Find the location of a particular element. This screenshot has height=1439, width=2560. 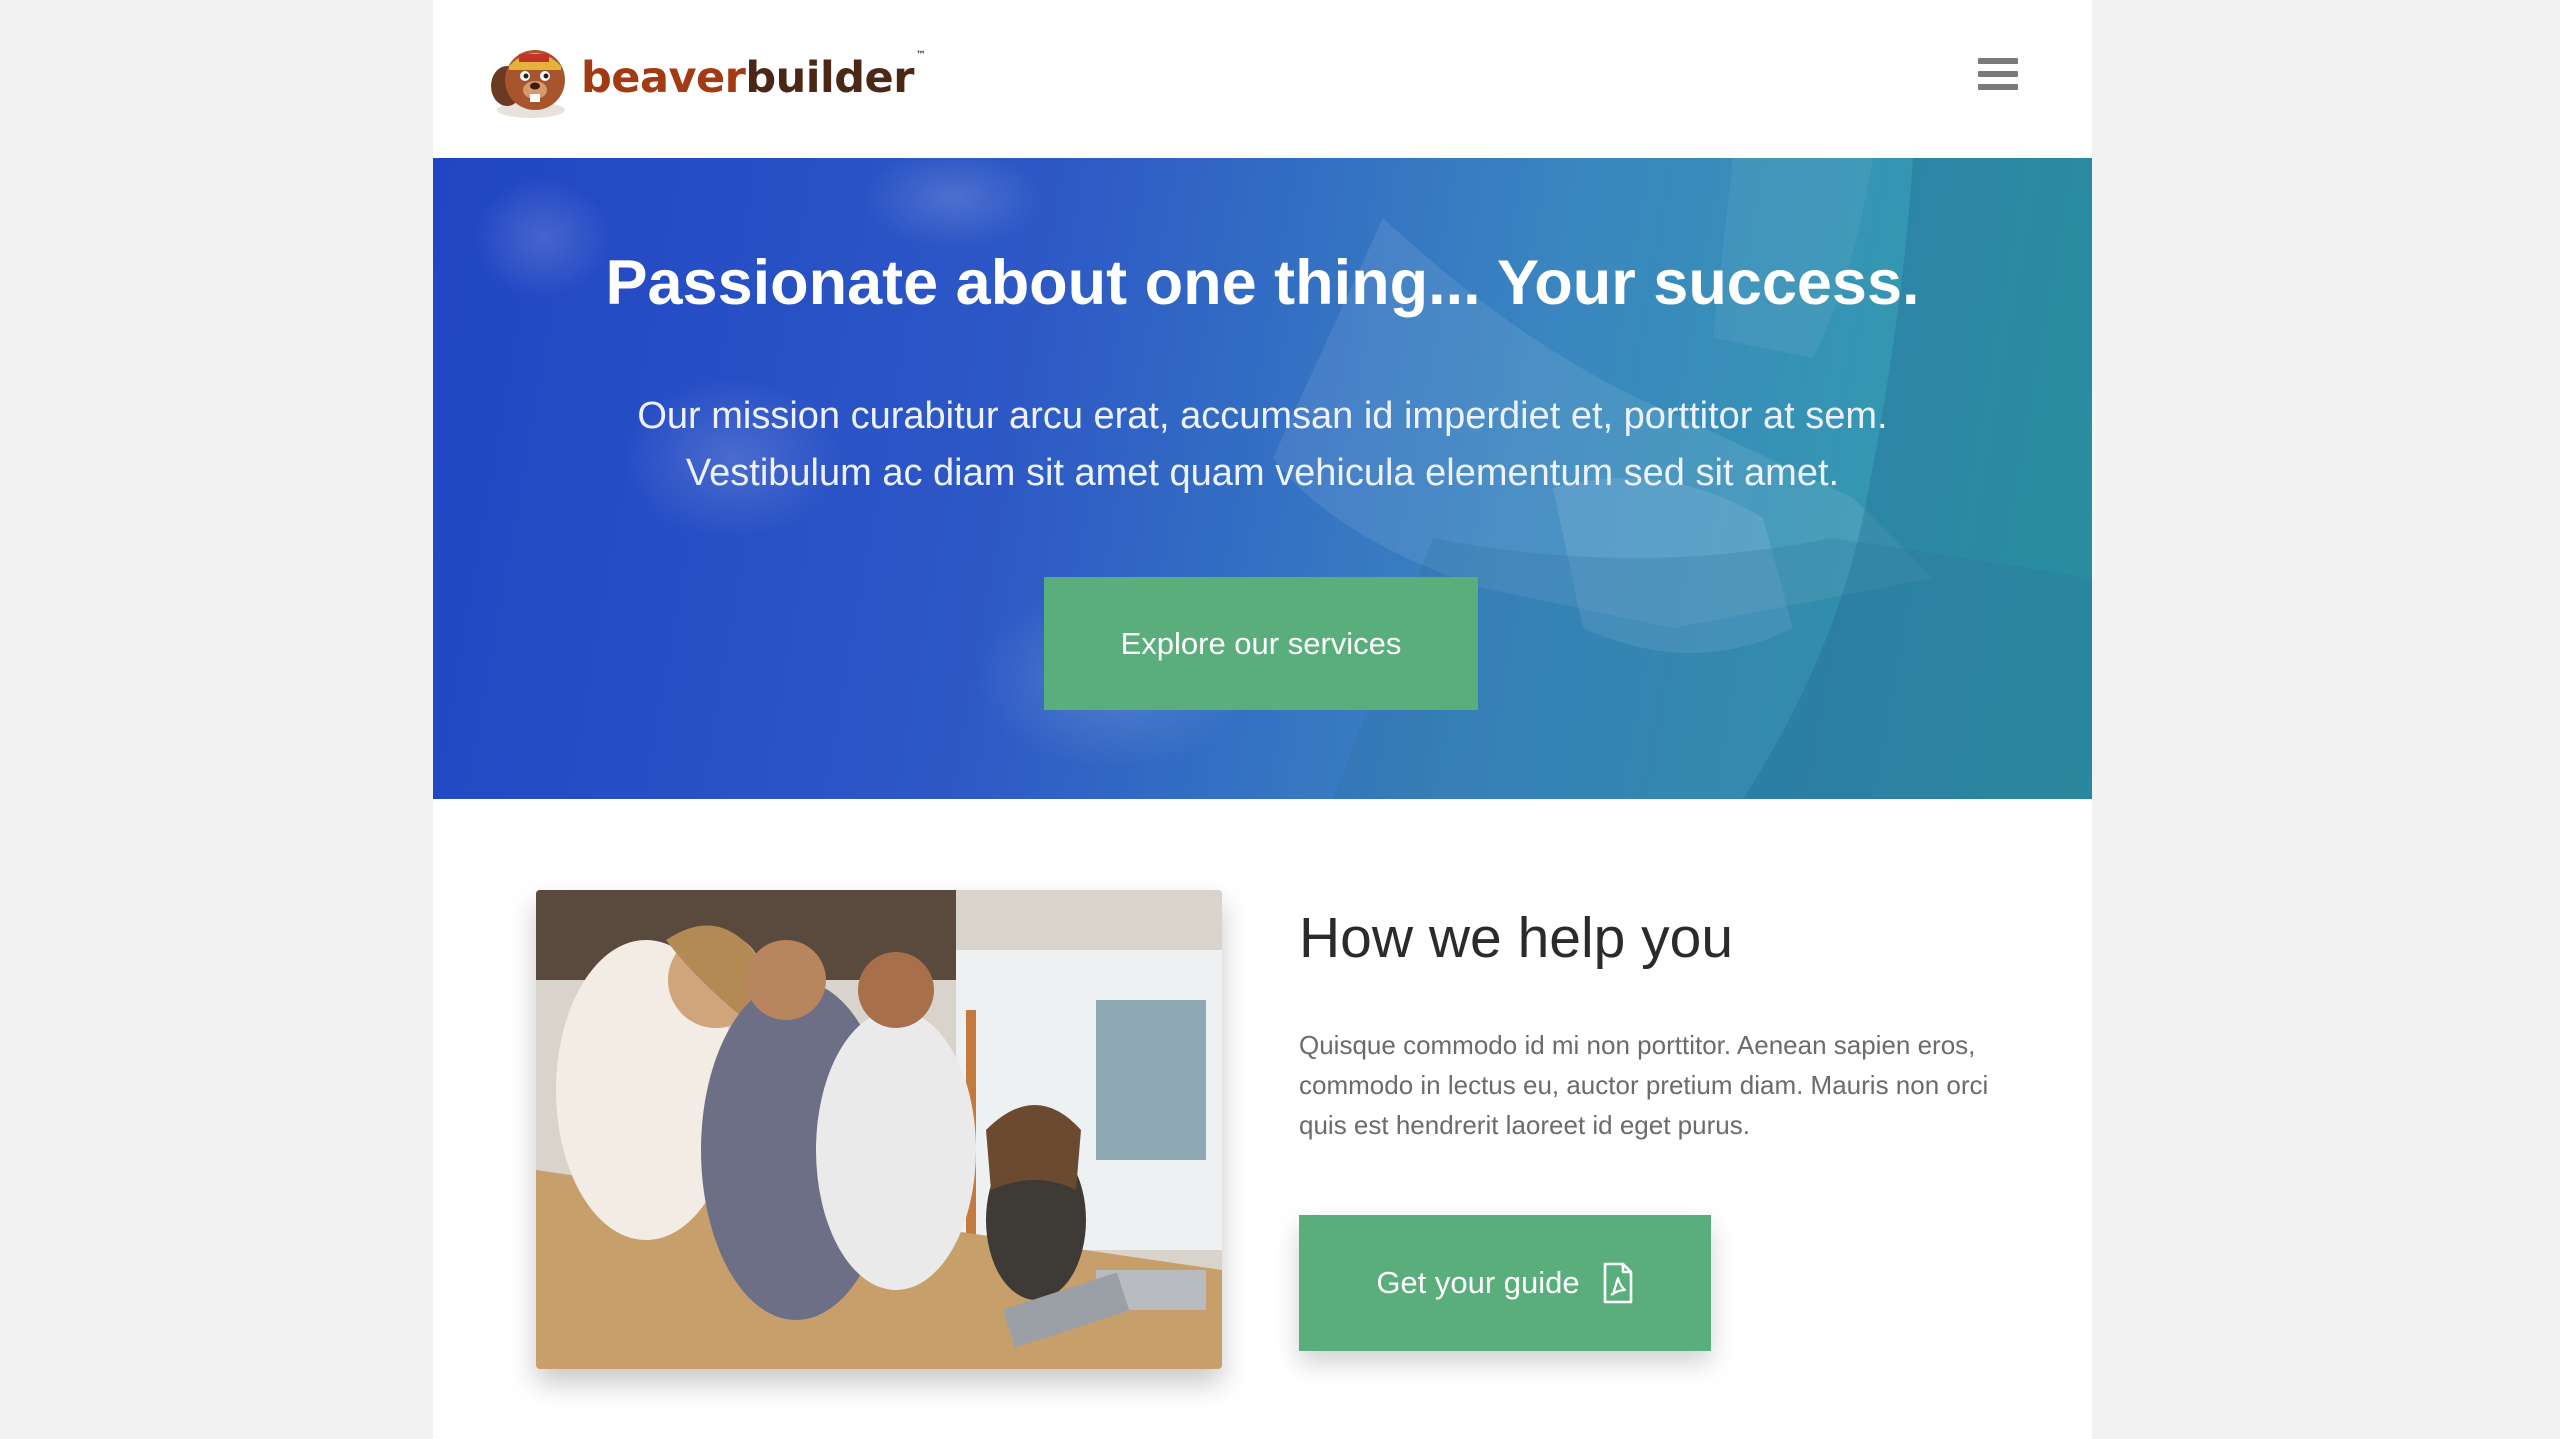

hamburger-menu-icon is located at coordinates (1998, 77).